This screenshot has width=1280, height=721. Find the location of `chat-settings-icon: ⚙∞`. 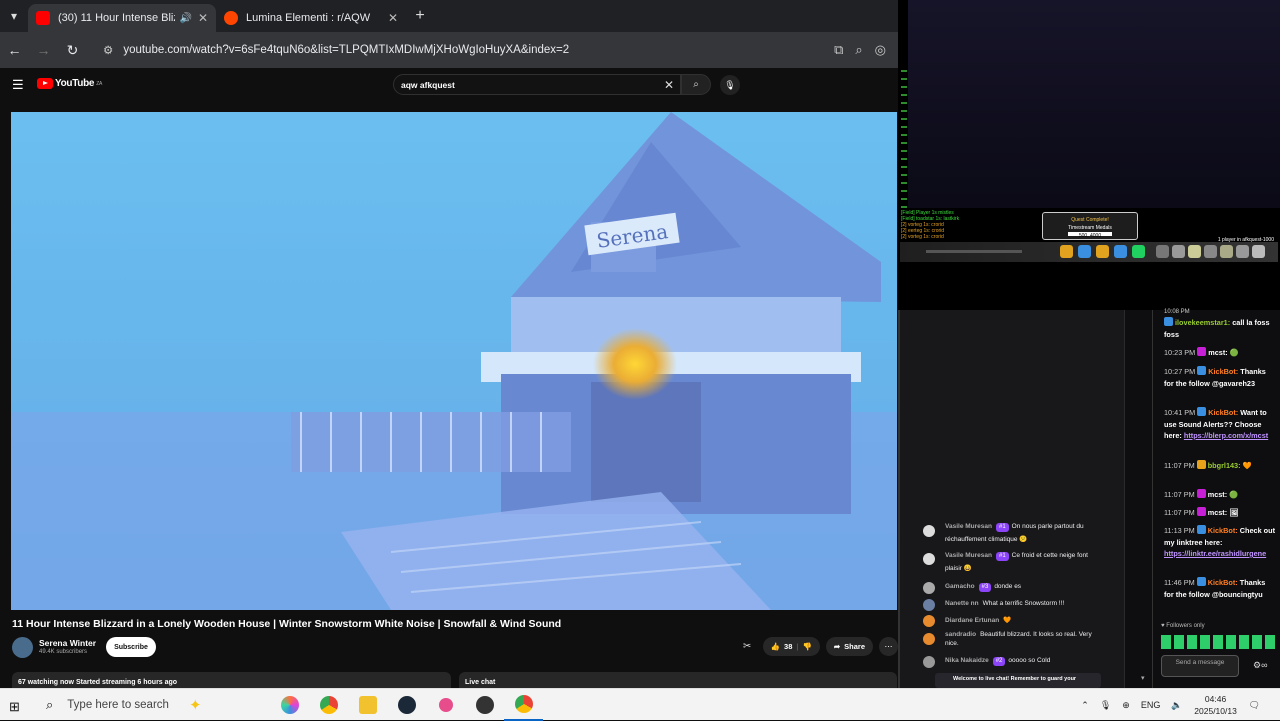

chat-settings-icon: ⚙∞ is located at coordinates (1260, 665).